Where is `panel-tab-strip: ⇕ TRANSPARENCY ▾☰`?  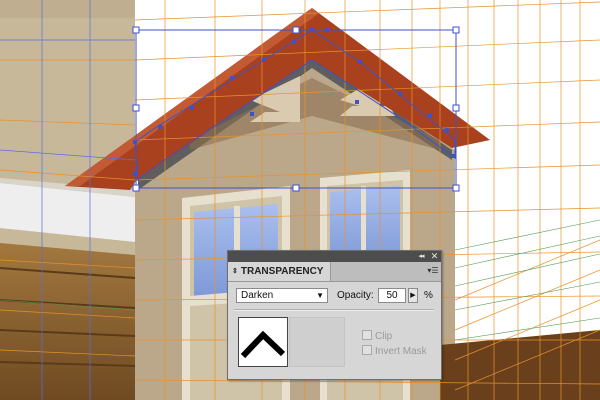
panel-tab-strip: ⇕ TRANSPARENCY ▾☰ is located at coordinates (334, 272).